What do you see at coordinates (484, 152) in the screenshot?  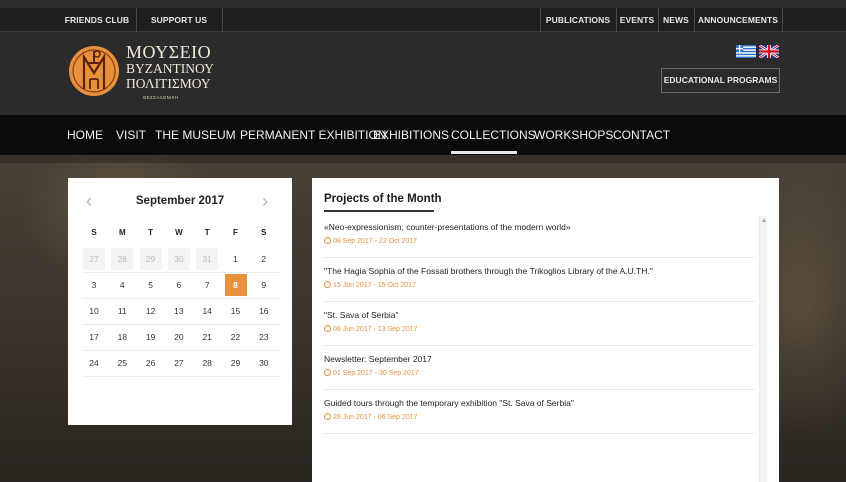 I see `nav-active-indicator` at bounding box center [484, 152].